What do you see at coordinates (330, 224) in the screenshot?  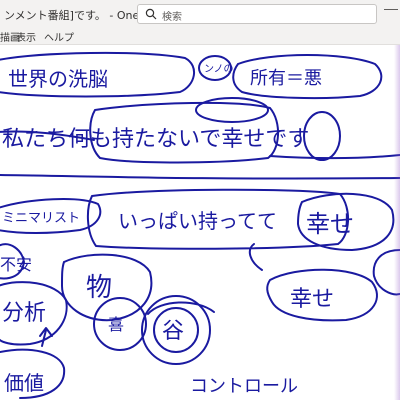 I see `ink-word-happy-box: 幸せ` at bounding box center [330, 224].